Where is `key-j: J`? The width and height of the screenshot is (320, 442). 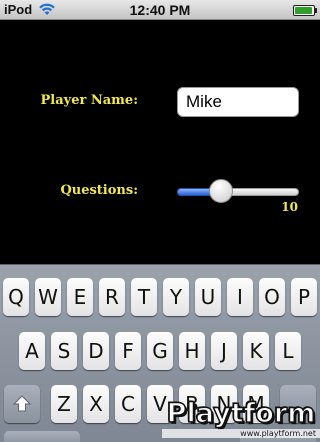 key-j: J is located at coordinates (224, 351).